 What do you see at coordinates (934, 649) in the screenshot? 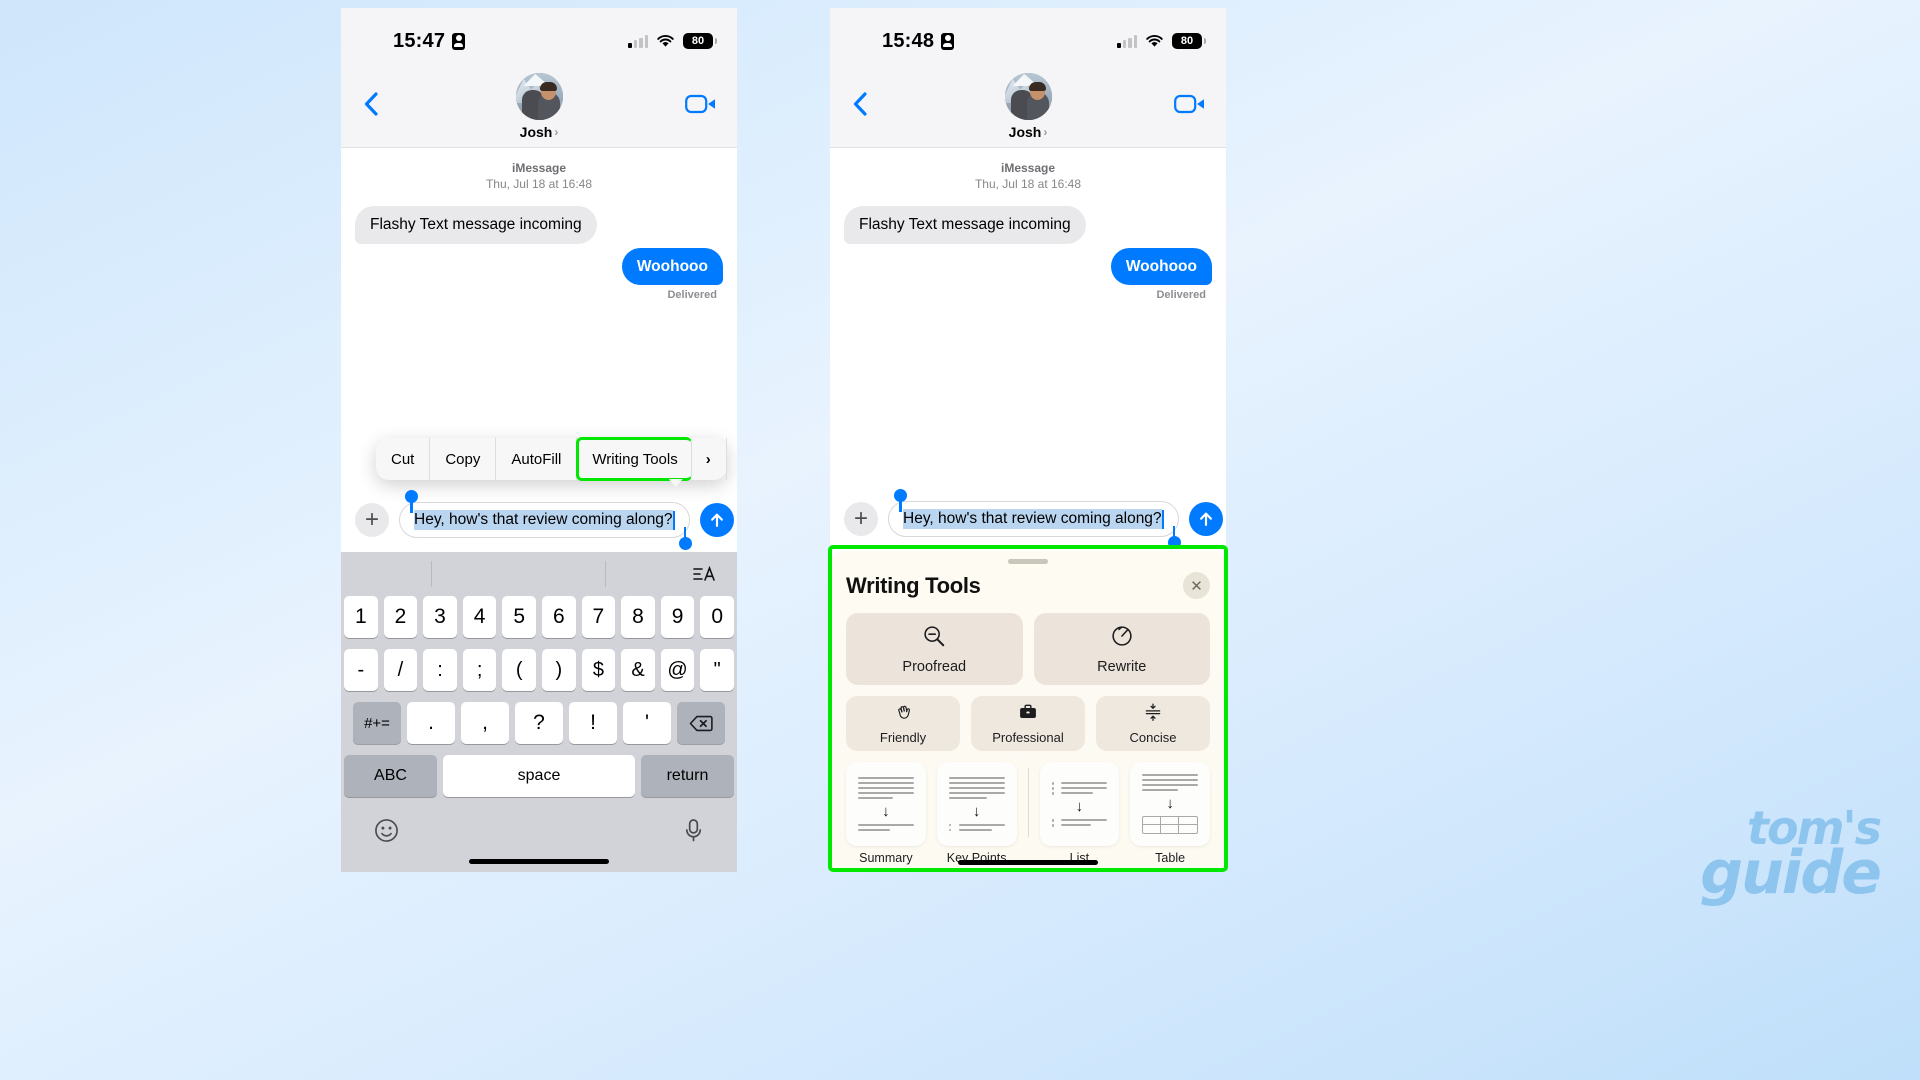
I see `proofread-button: Proofread` at bounding box center [934, 649].